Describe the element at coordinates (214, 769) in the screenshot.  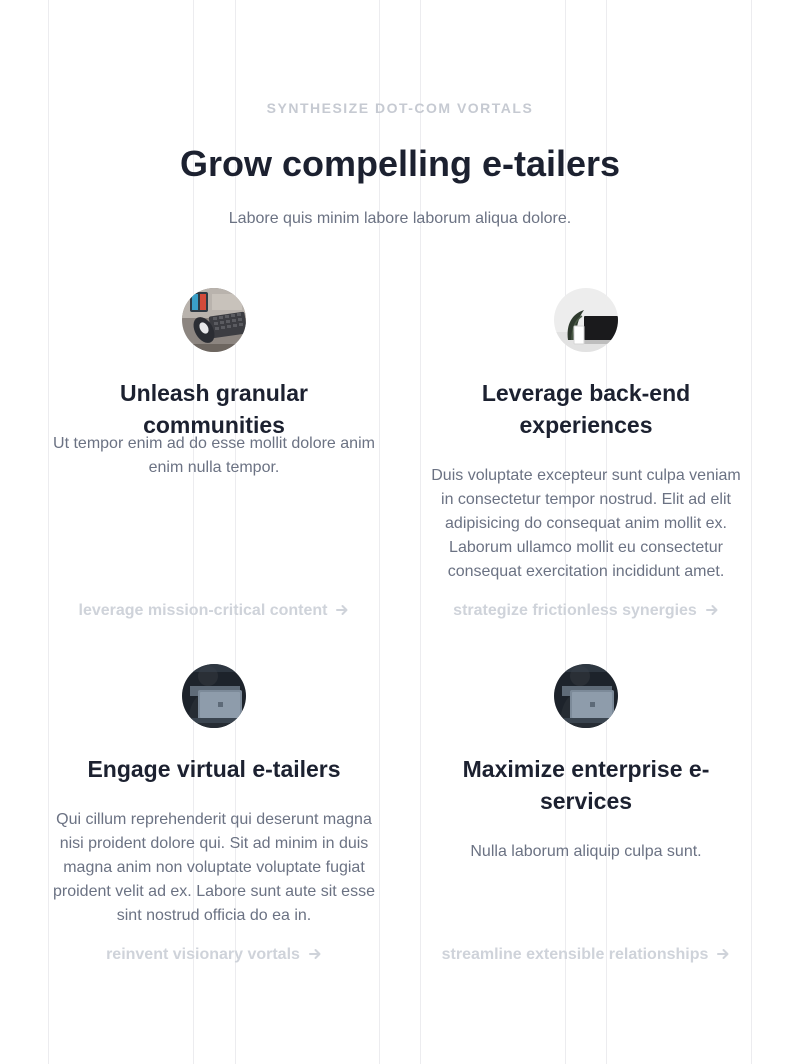
I see `feature-title: Engage virtual e-tailers` at that location.